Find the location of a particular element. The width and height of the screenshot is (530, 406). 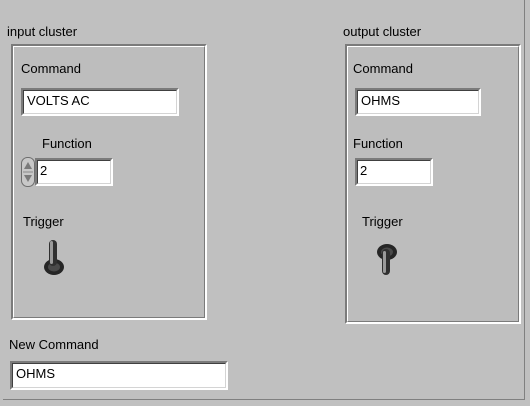

output-command-value: OHMS is located at coordinates (380, 100).